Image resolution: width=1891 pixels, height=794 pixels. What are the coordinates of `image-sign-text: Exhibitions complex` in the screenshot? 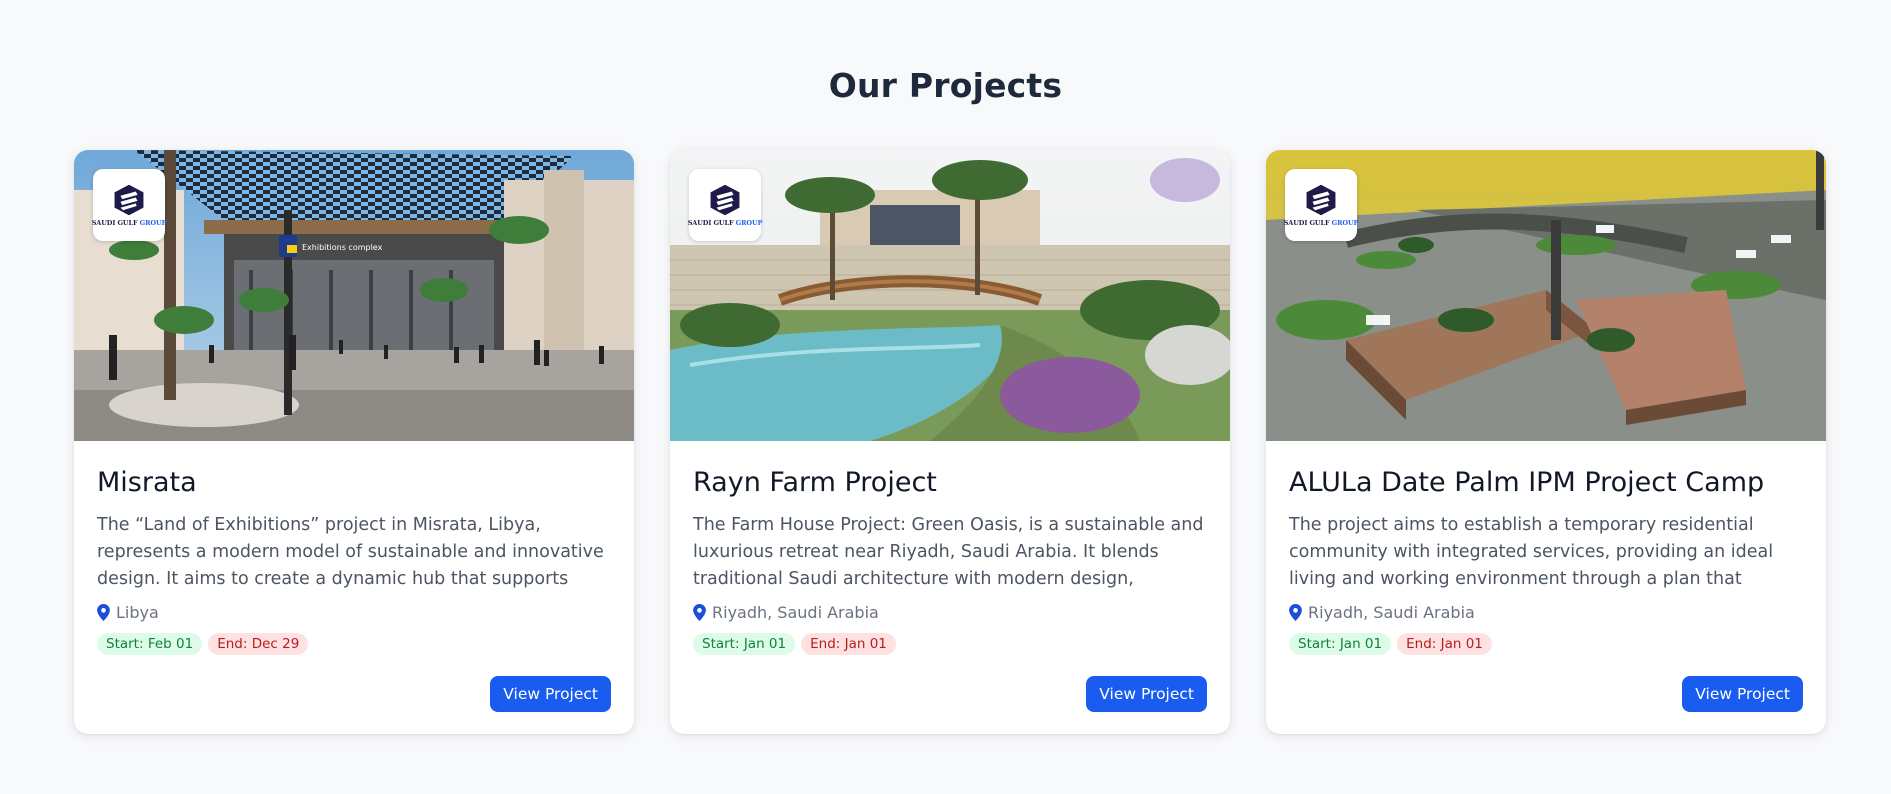 It's located at (342, 247).